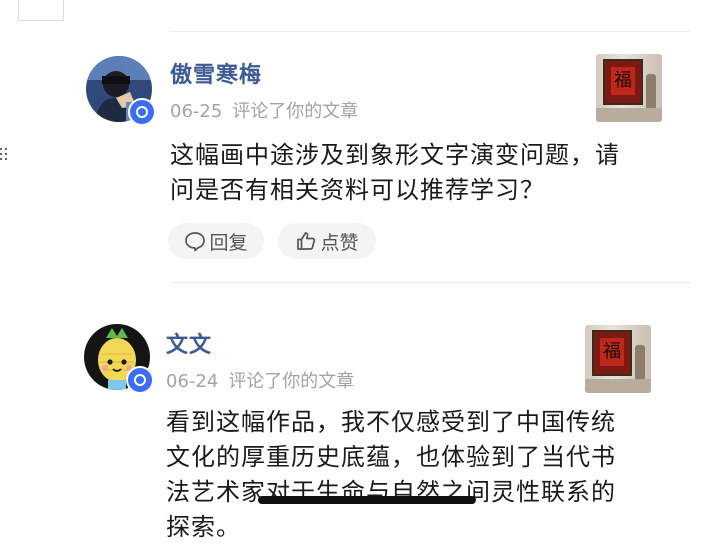 Image resolution: width=710 pixels, height=551 pixels. What do you see at coordinates (391, 422) in the screenshot?
I see `comment-line: 看到这幅作品，我不仅感受到了中国传统` at bounding box center [391, 422].